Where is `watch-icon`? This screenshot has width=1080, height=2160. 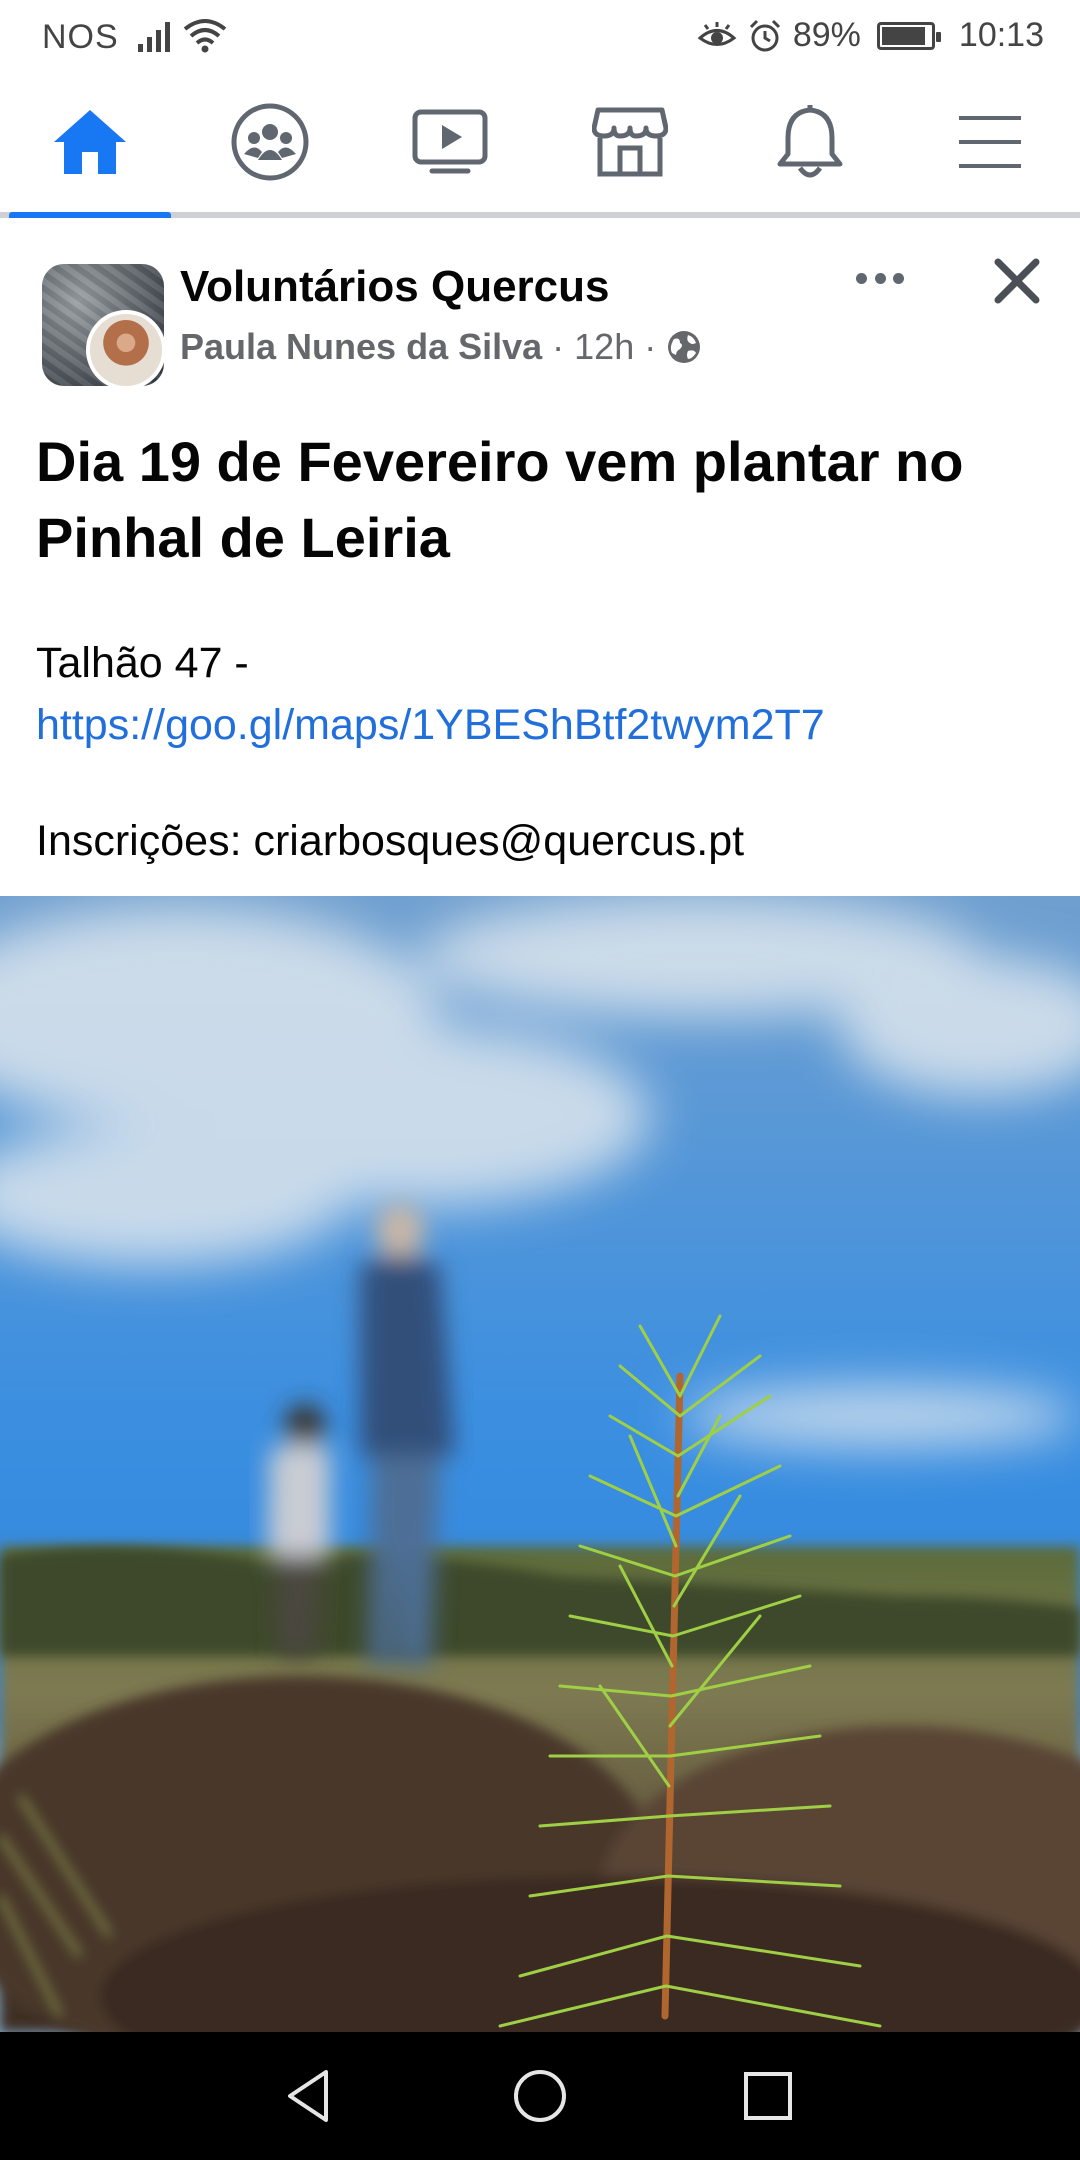
watch-icon is located at coordinates (450, 141).